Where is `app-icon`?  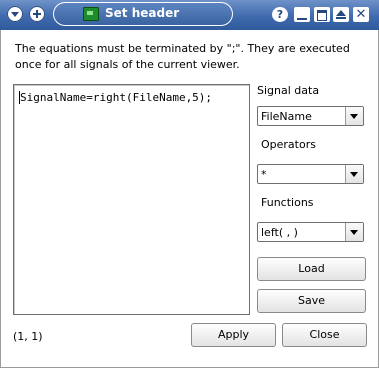
app-icon is located at coordinates (91, 14).